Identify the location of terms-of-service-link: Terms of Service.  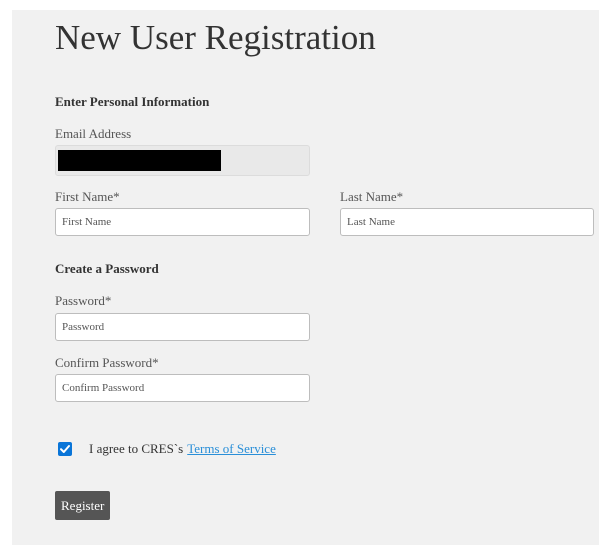
(231, 448).